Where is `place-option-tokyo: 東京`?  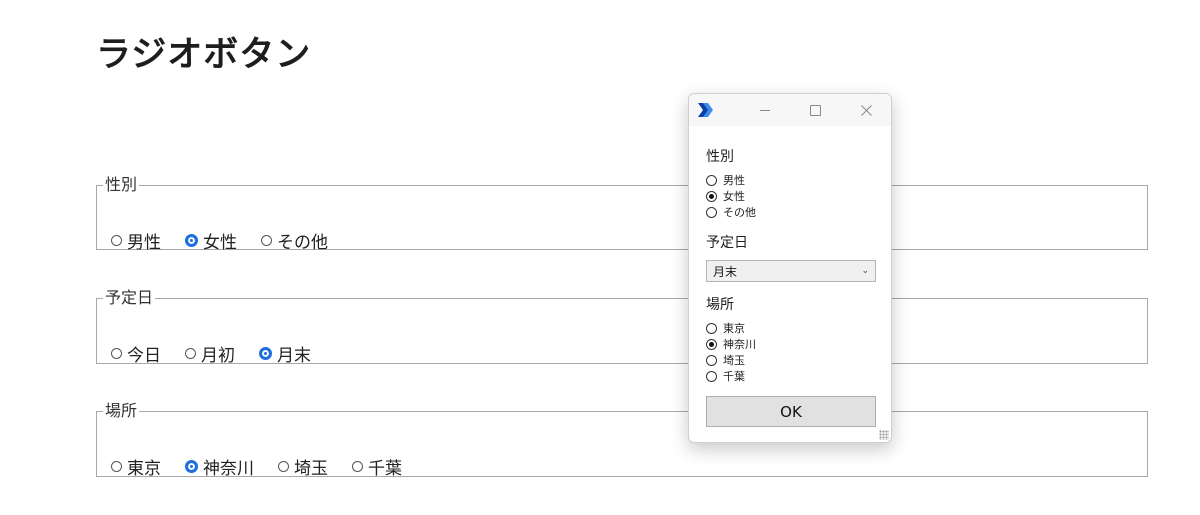
place-option-tokyo: 東京 is located at coordinates (136, 466).